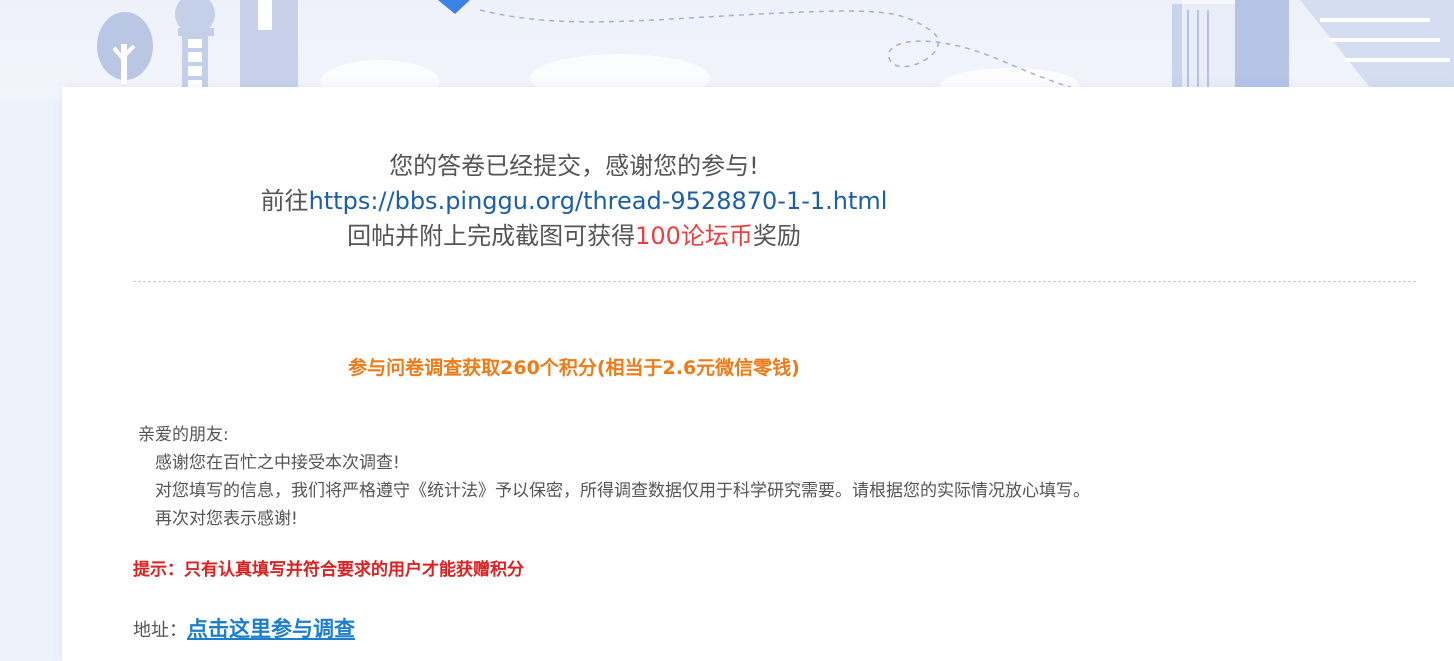 This screenshot has width=1454, height=661. I want to click on skyline-illustration, so click(775, 50).